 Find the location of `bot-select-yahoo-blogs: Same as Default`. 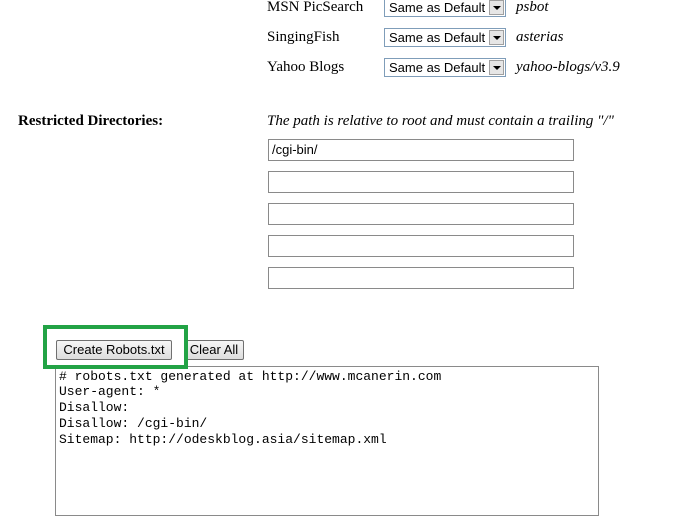

bot-select-yahoo-blogs: Same as Default is located at coordinates (445, 67).